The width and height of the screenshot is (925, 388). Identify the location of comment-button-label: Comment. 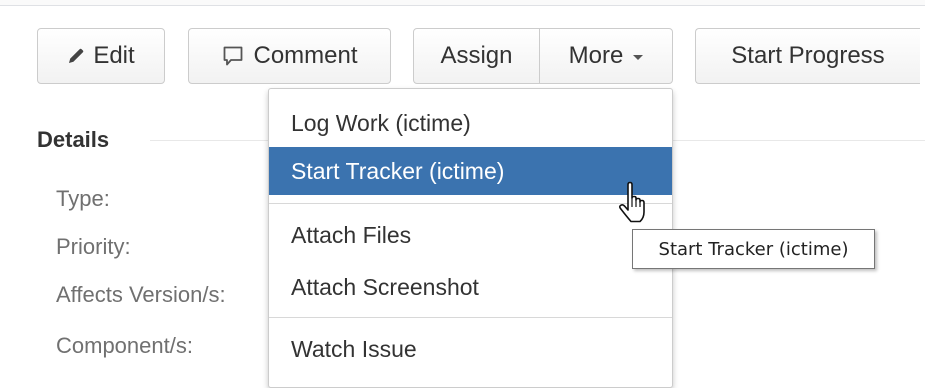
(305, 55).